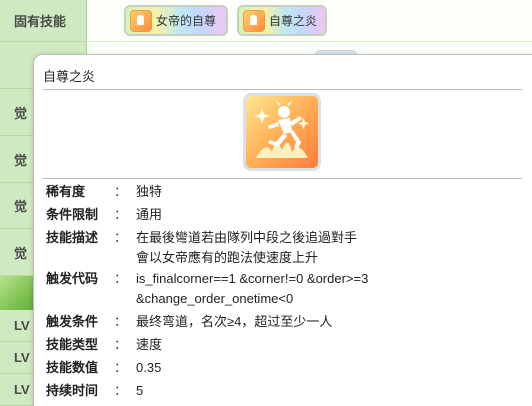  Describe the element at coordinates (72, 390) in the screenshot. I see `field-label: 持续时间` at that location.